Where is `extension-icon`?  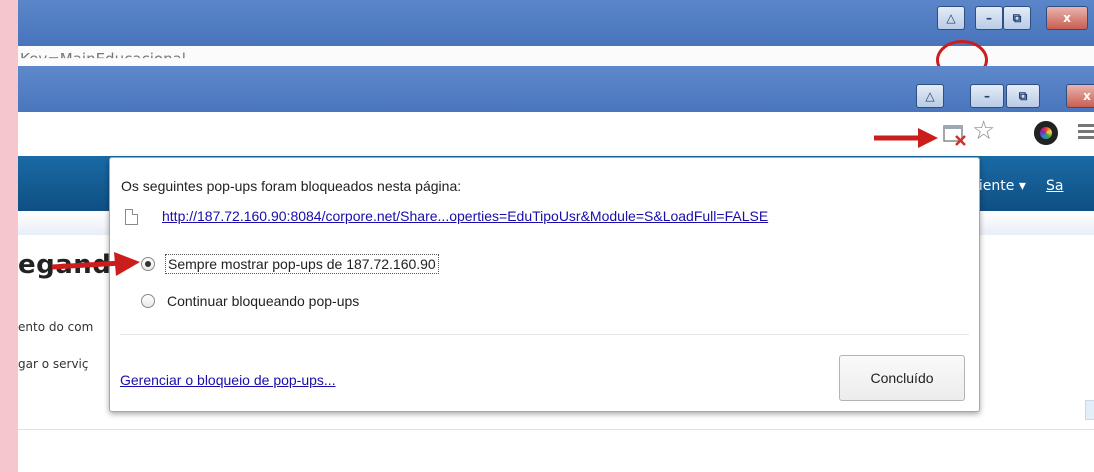 extension-icon is located at coordinates (1046, 133).